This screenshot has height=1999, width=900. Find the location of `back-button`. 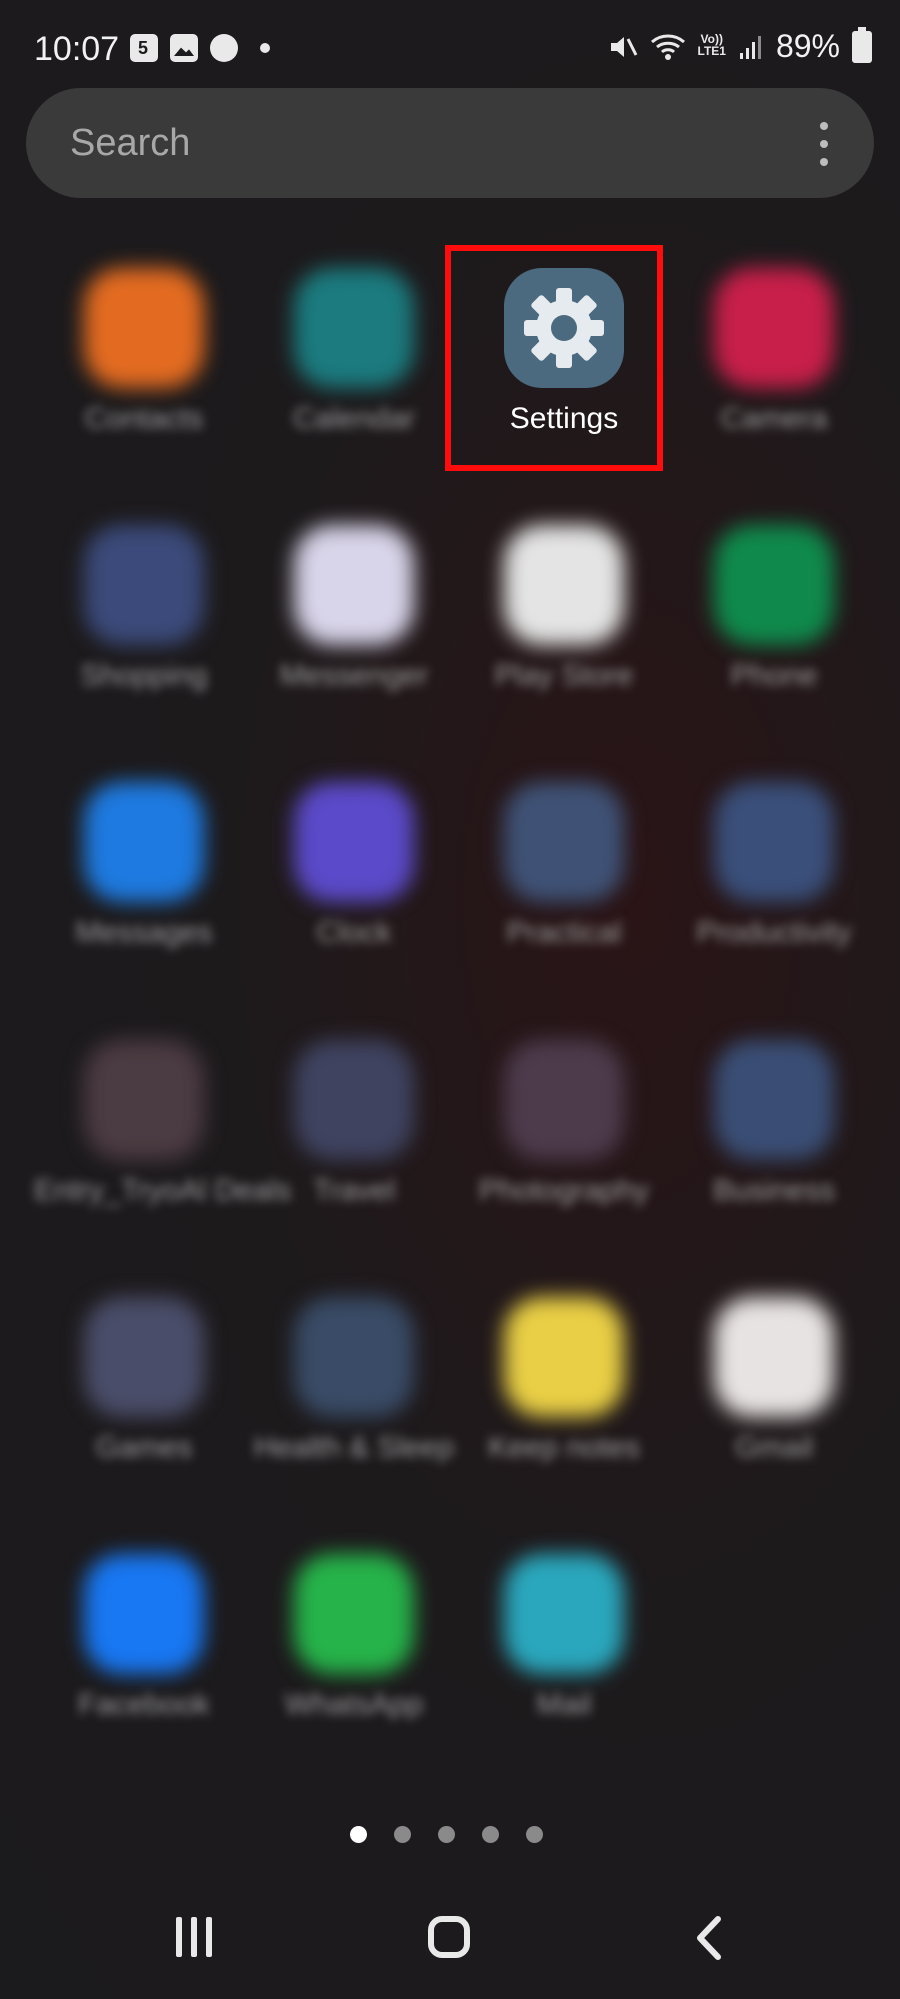

back-button is located at coordinates (710, 1938).